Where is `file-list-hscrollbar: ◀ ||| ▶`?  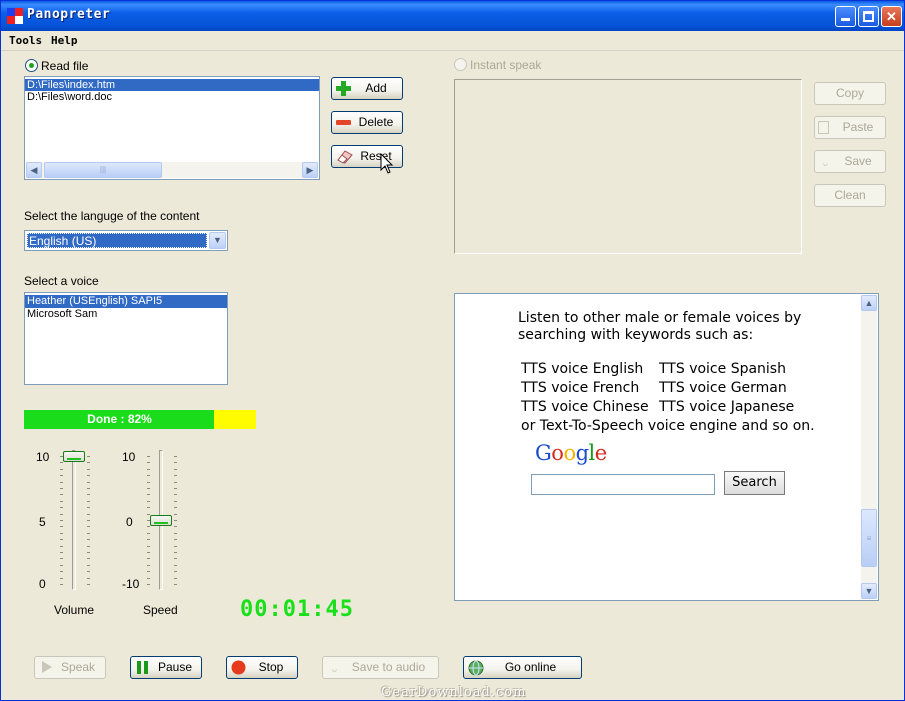
file-list-hscrollbar: ◀ ||| ▶ is located at coordinates (172, 170).